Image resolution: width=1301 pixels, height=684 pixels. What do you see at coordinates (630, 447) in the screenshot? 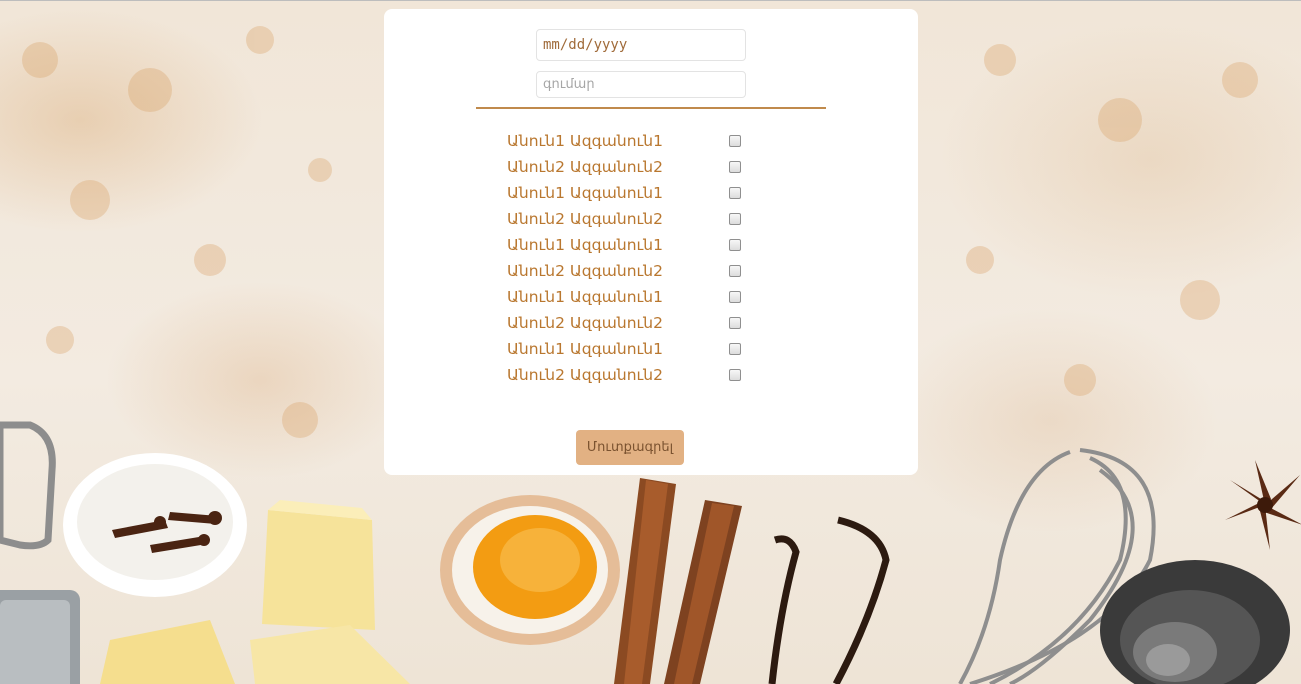
I see `submit-button: Մուտքագրել` at bounding box center [630, 447].